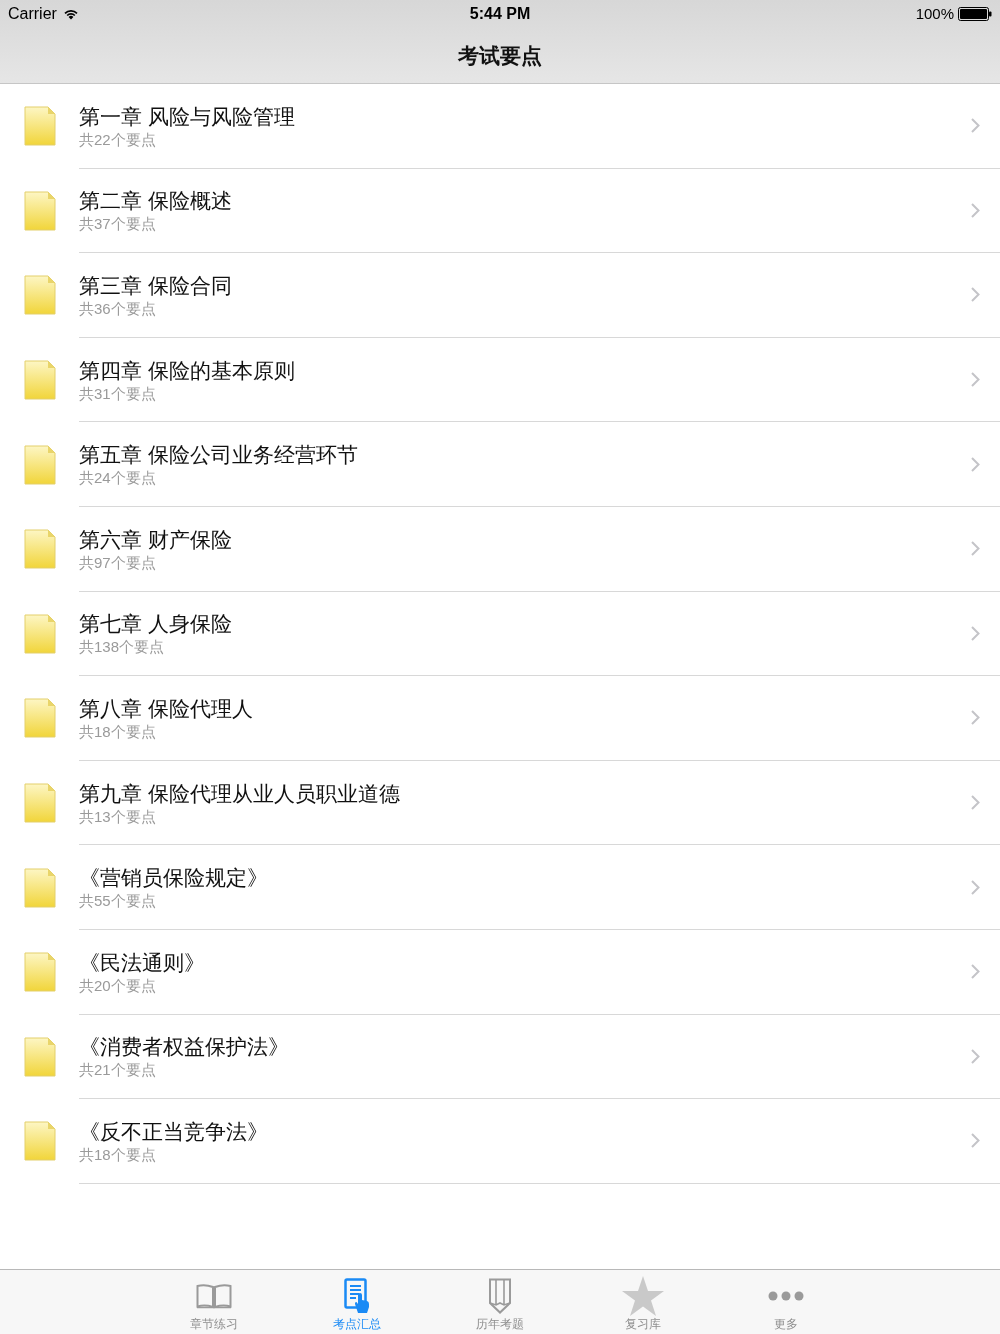 The image size is (1000, 1334). Describe the element at coordinates (786, 1295) in the screenshot. I see `more-dots-icon` at that location.